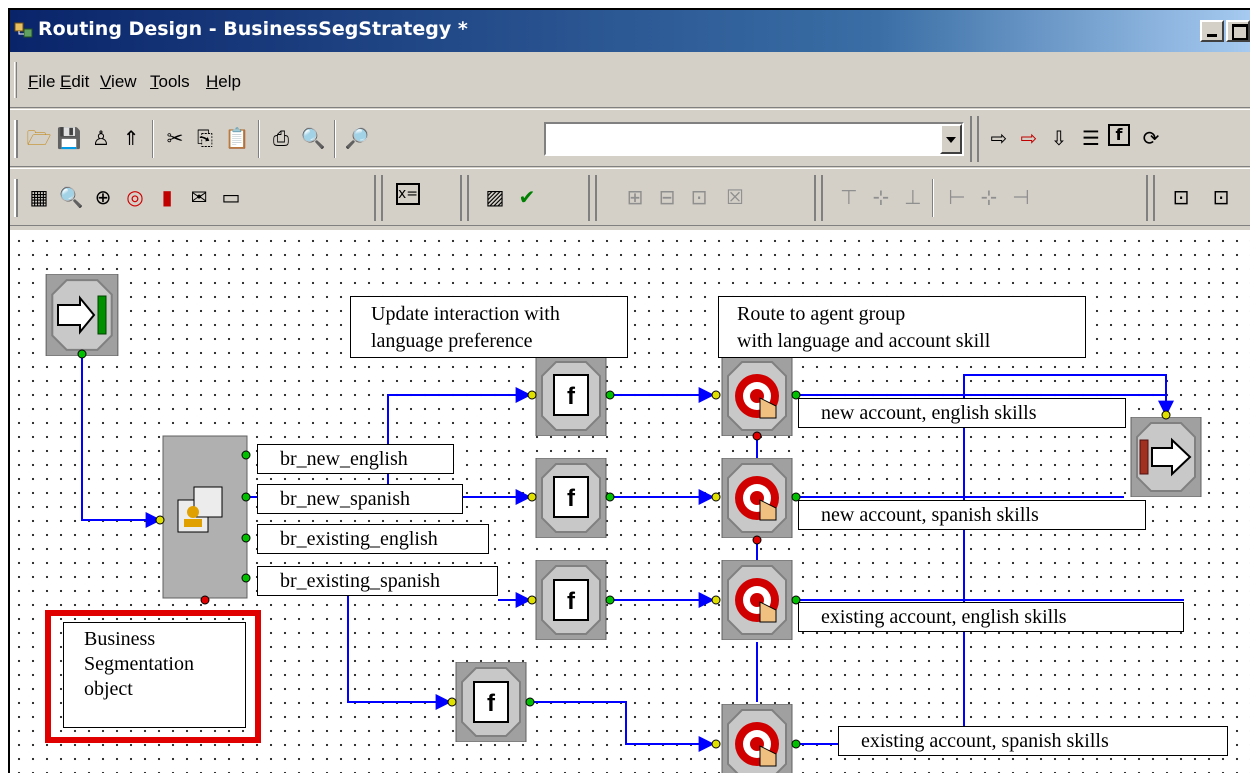 The image size is (1250, 773). I want to click on entry-block, so click(82, 315).